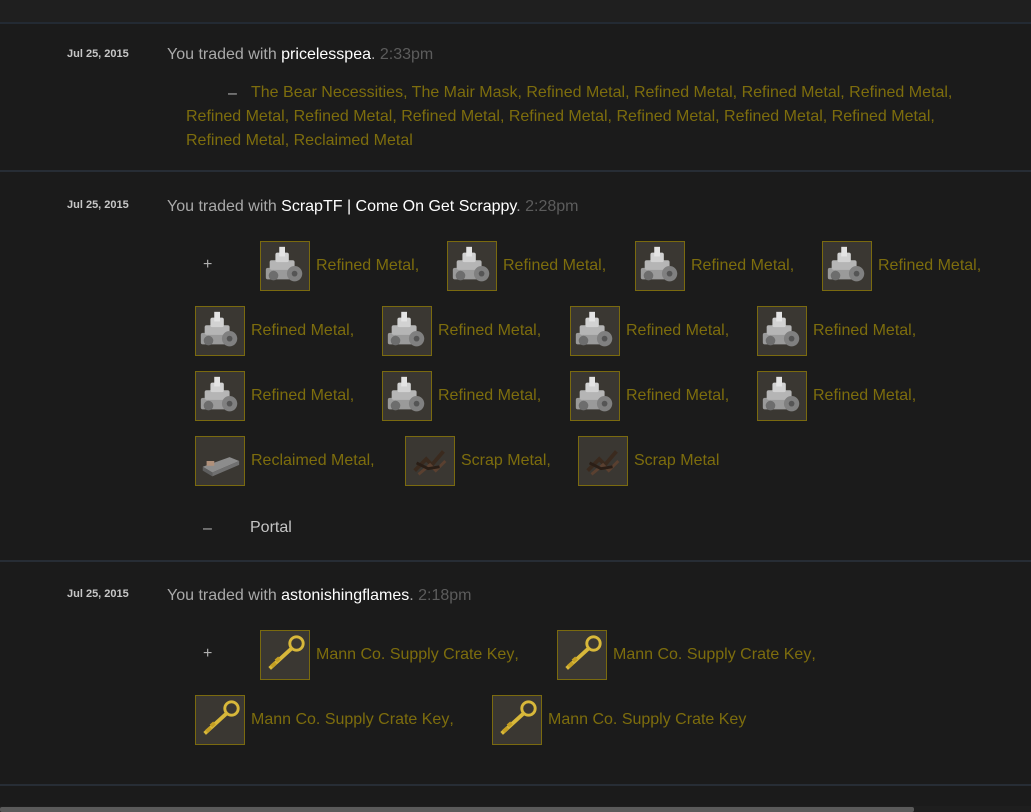  Describe the element at coordinates (299, 140) in the screenshot. I see `given-items-line: Refined Metal, Reclaimed Metal` at that location.